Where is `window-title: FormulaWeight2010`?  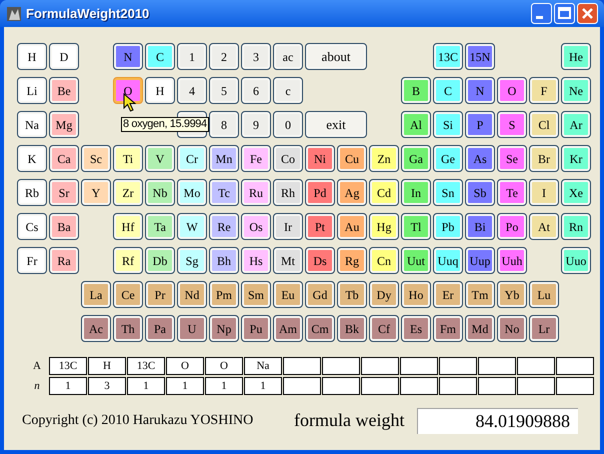 window-title: FormulaWeight2010 is located at coordinates (88, 13).